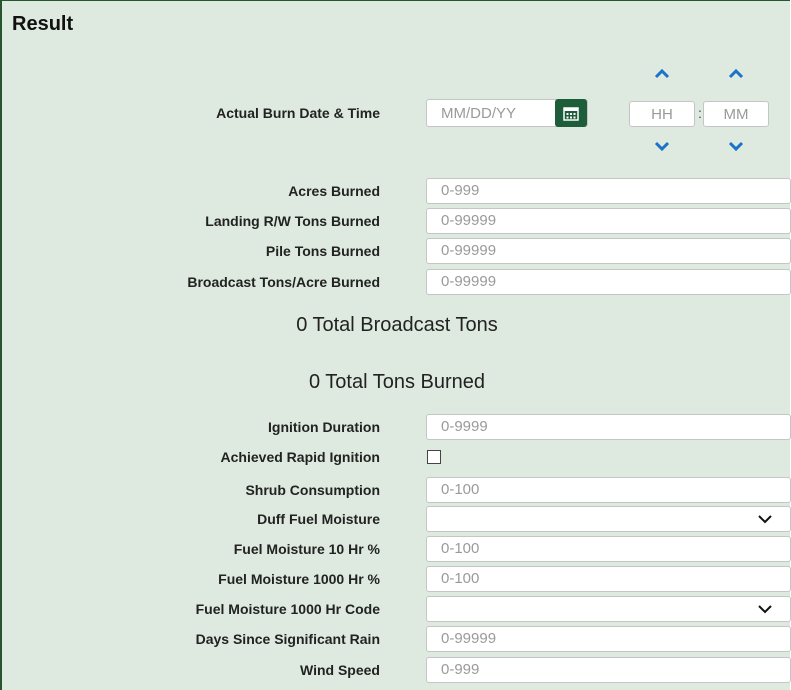 This screenshot has height=690, width=791. What do you see at coordinates (283, 282) in the screenshot?
I see `broadcast-tons-acre-label: Broadcast Tons/Acre Burned` at bounding box center [283, 282].